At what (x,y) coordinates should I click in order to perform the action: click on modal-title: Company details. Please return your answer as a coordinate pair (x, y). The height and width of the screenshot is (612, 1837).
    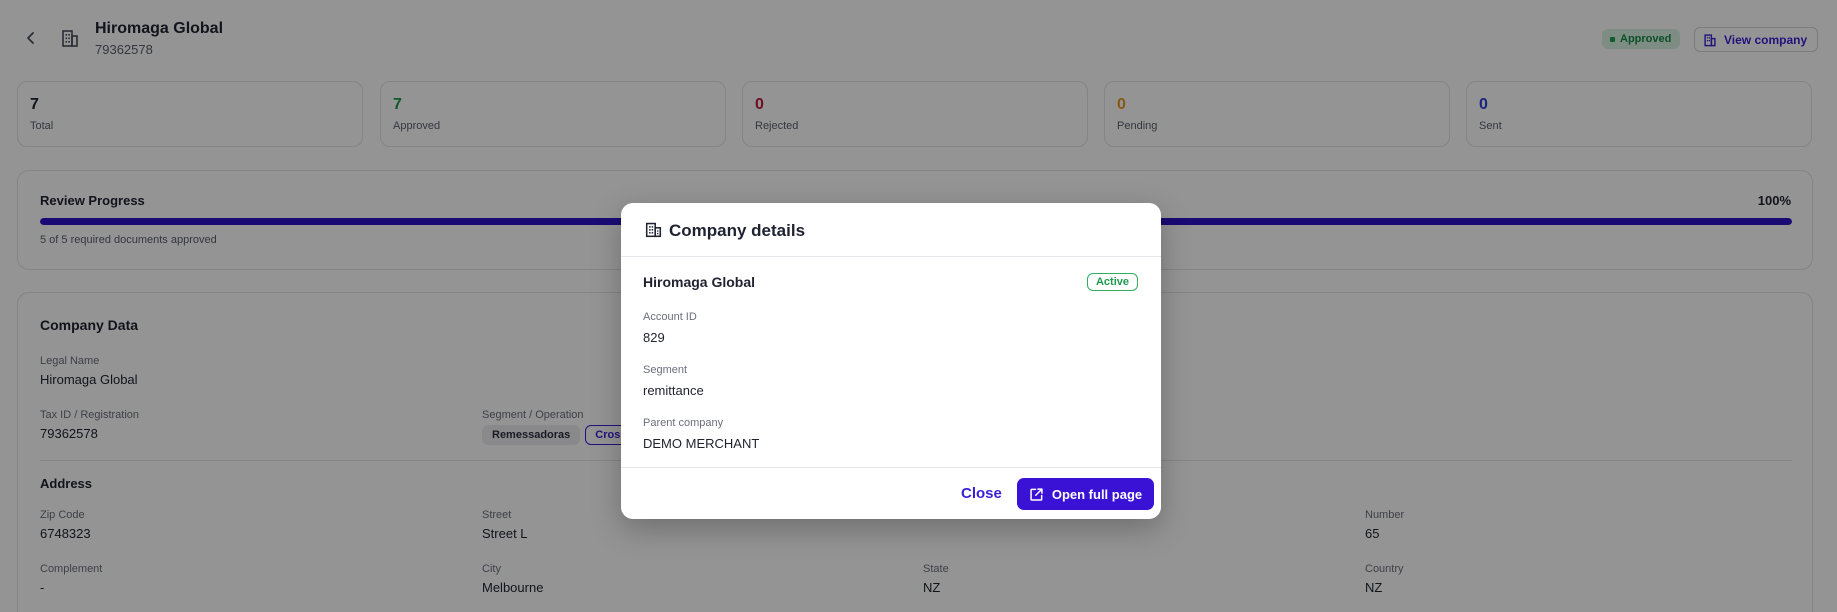
    Looking at the image, I should click on (737, 230).